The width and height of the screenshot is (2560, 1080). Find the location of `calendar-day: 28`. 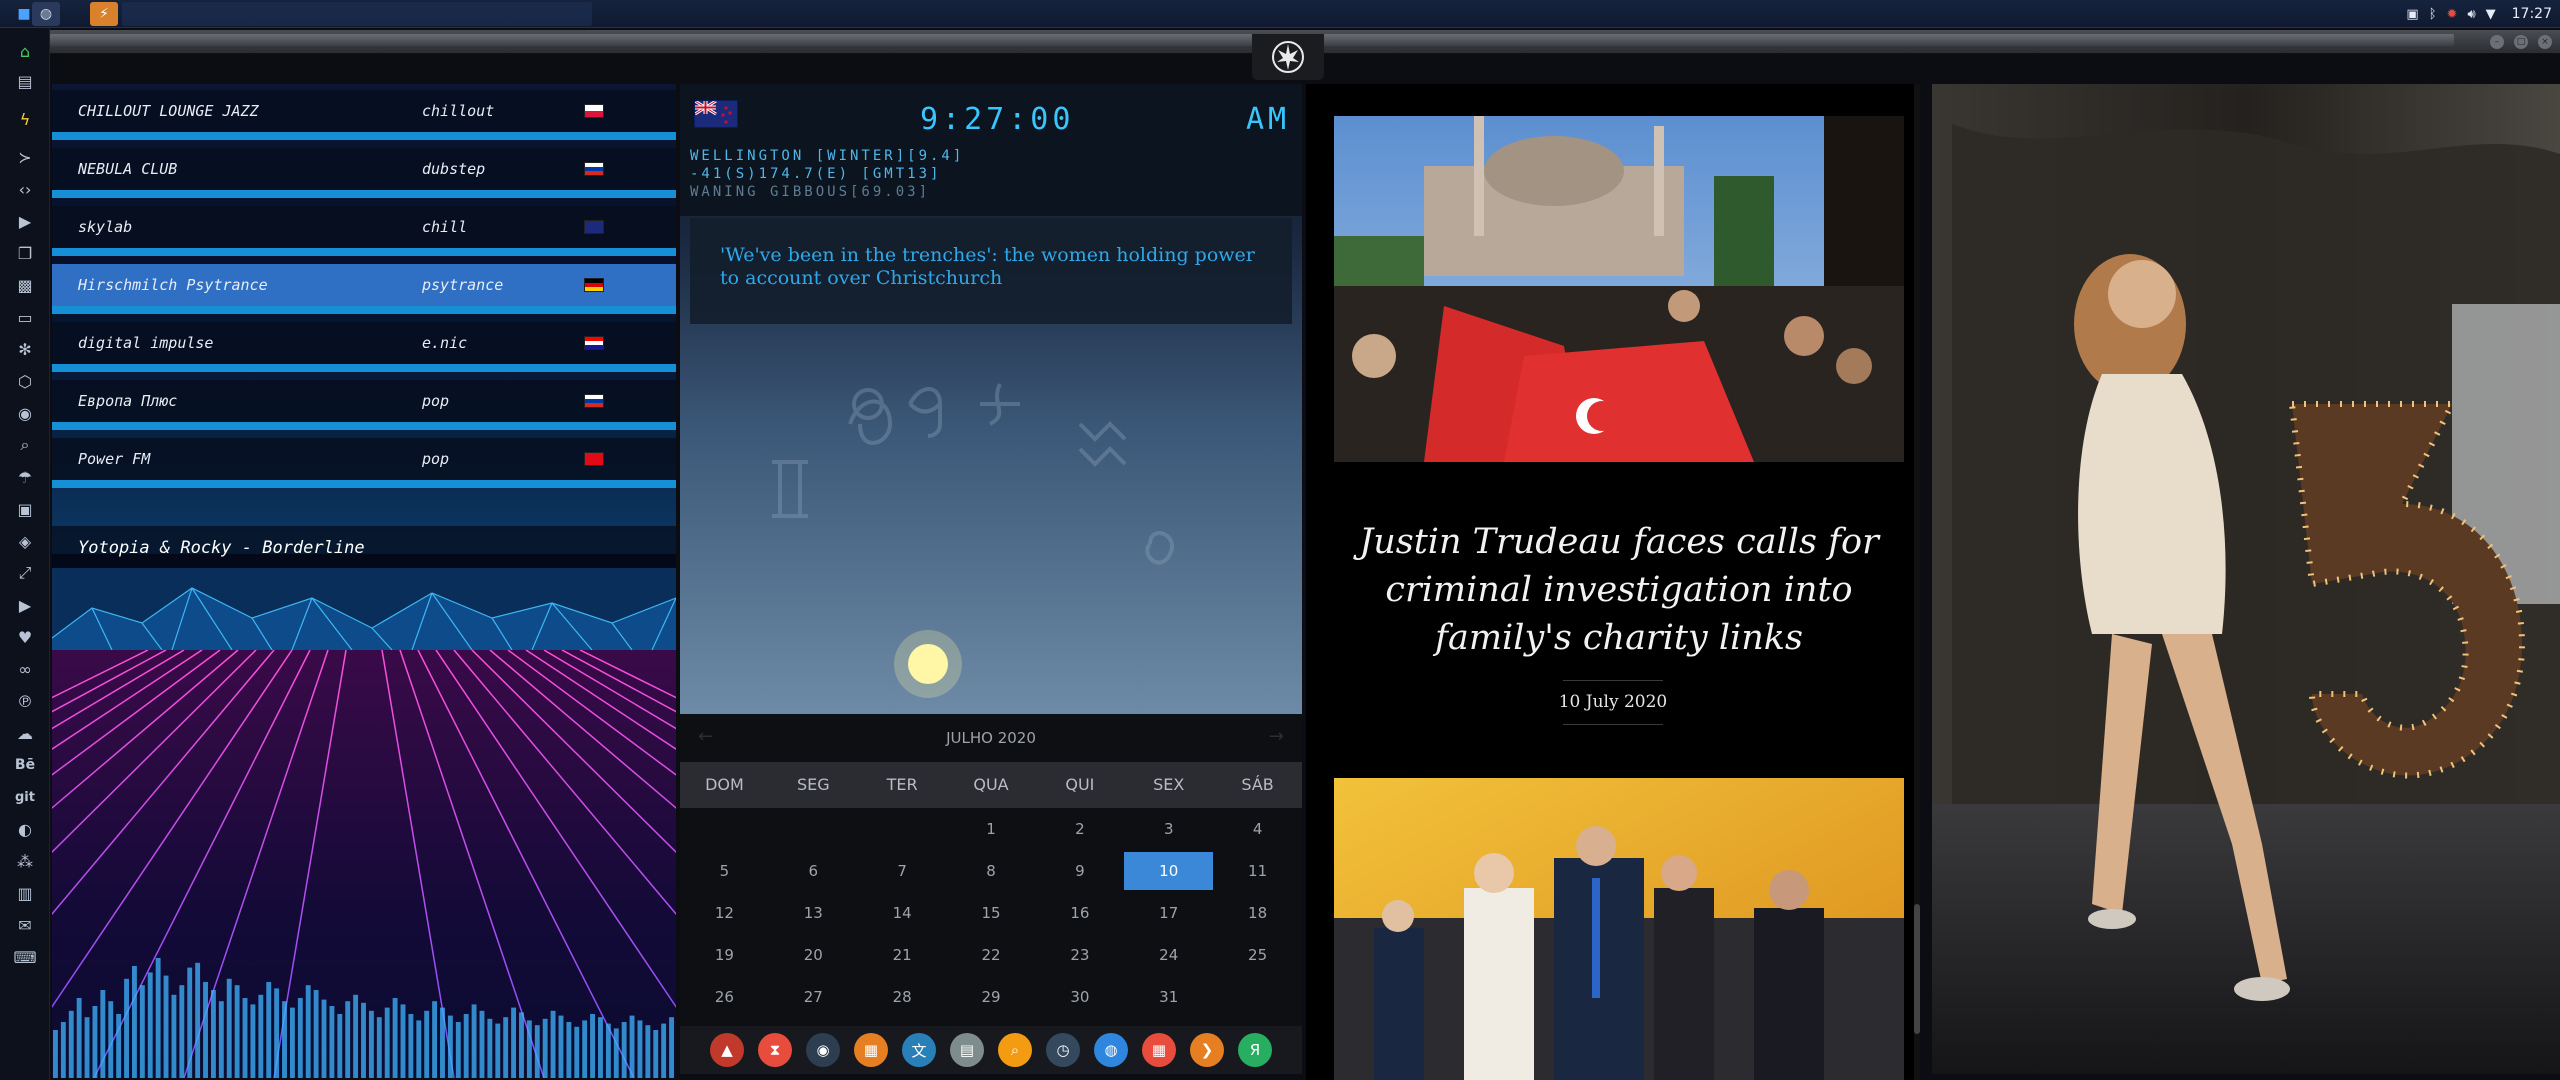

calendar-day: 28 is located at coordinates (902, 997).